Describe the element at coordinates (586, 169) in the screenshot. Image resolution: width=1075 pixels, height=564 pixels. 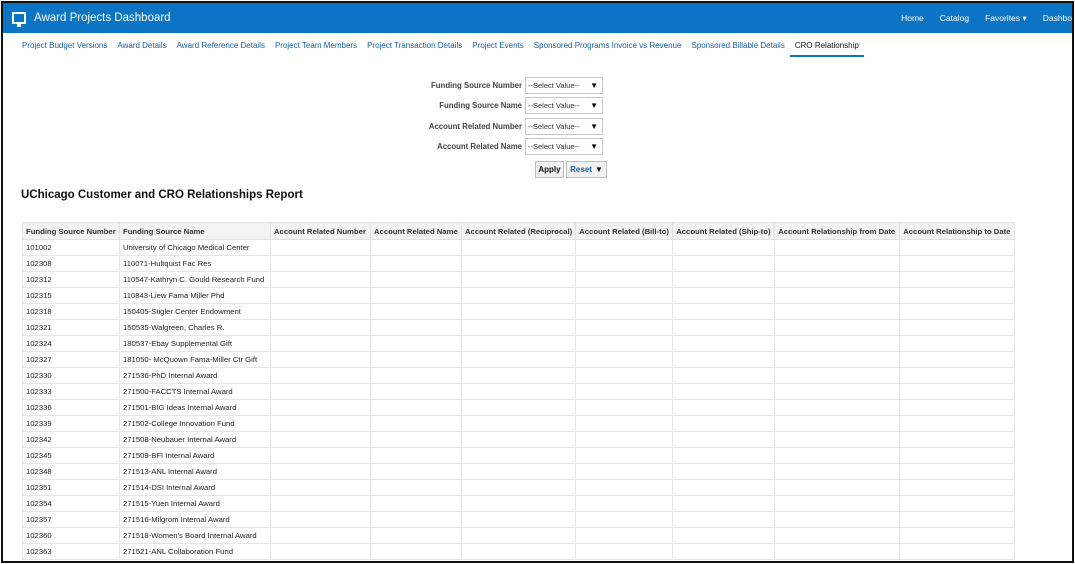
I see `reset-button: Reset ▼` at that location.